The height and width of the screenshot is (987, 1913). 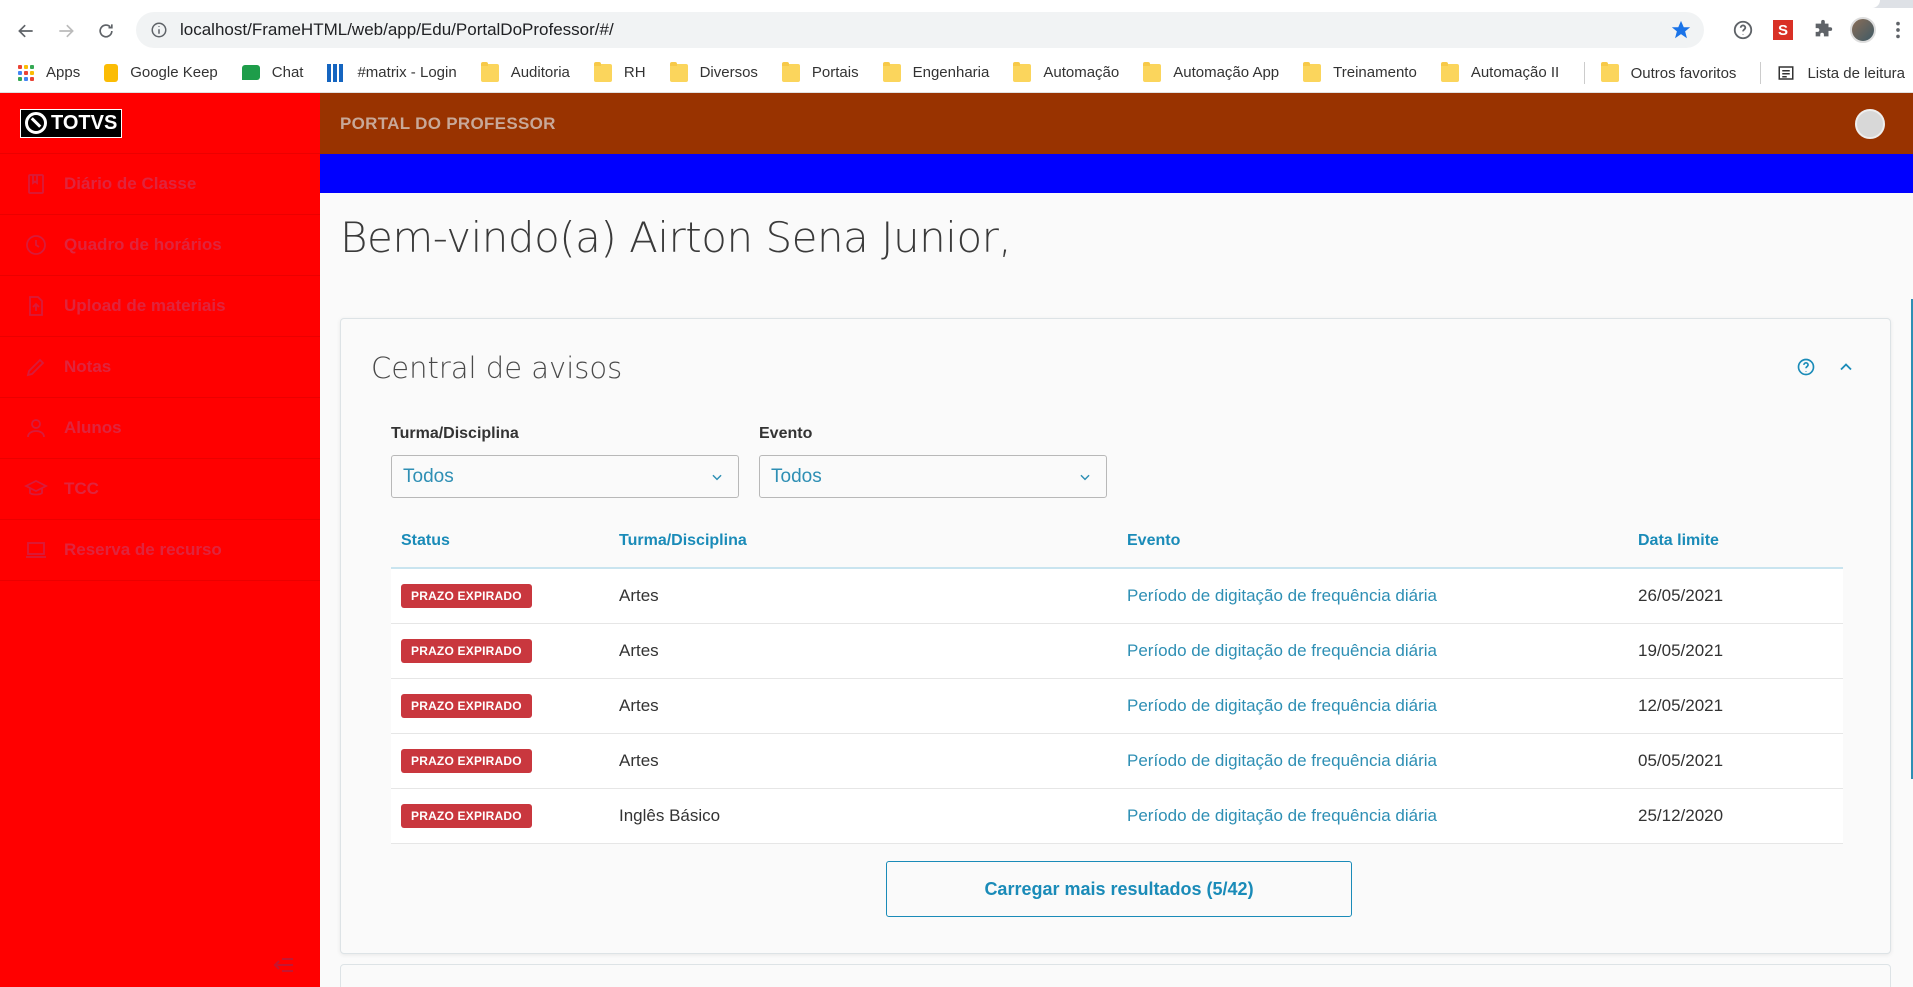 I want to click on reading-list-icon, so click(x=1786, y=73).